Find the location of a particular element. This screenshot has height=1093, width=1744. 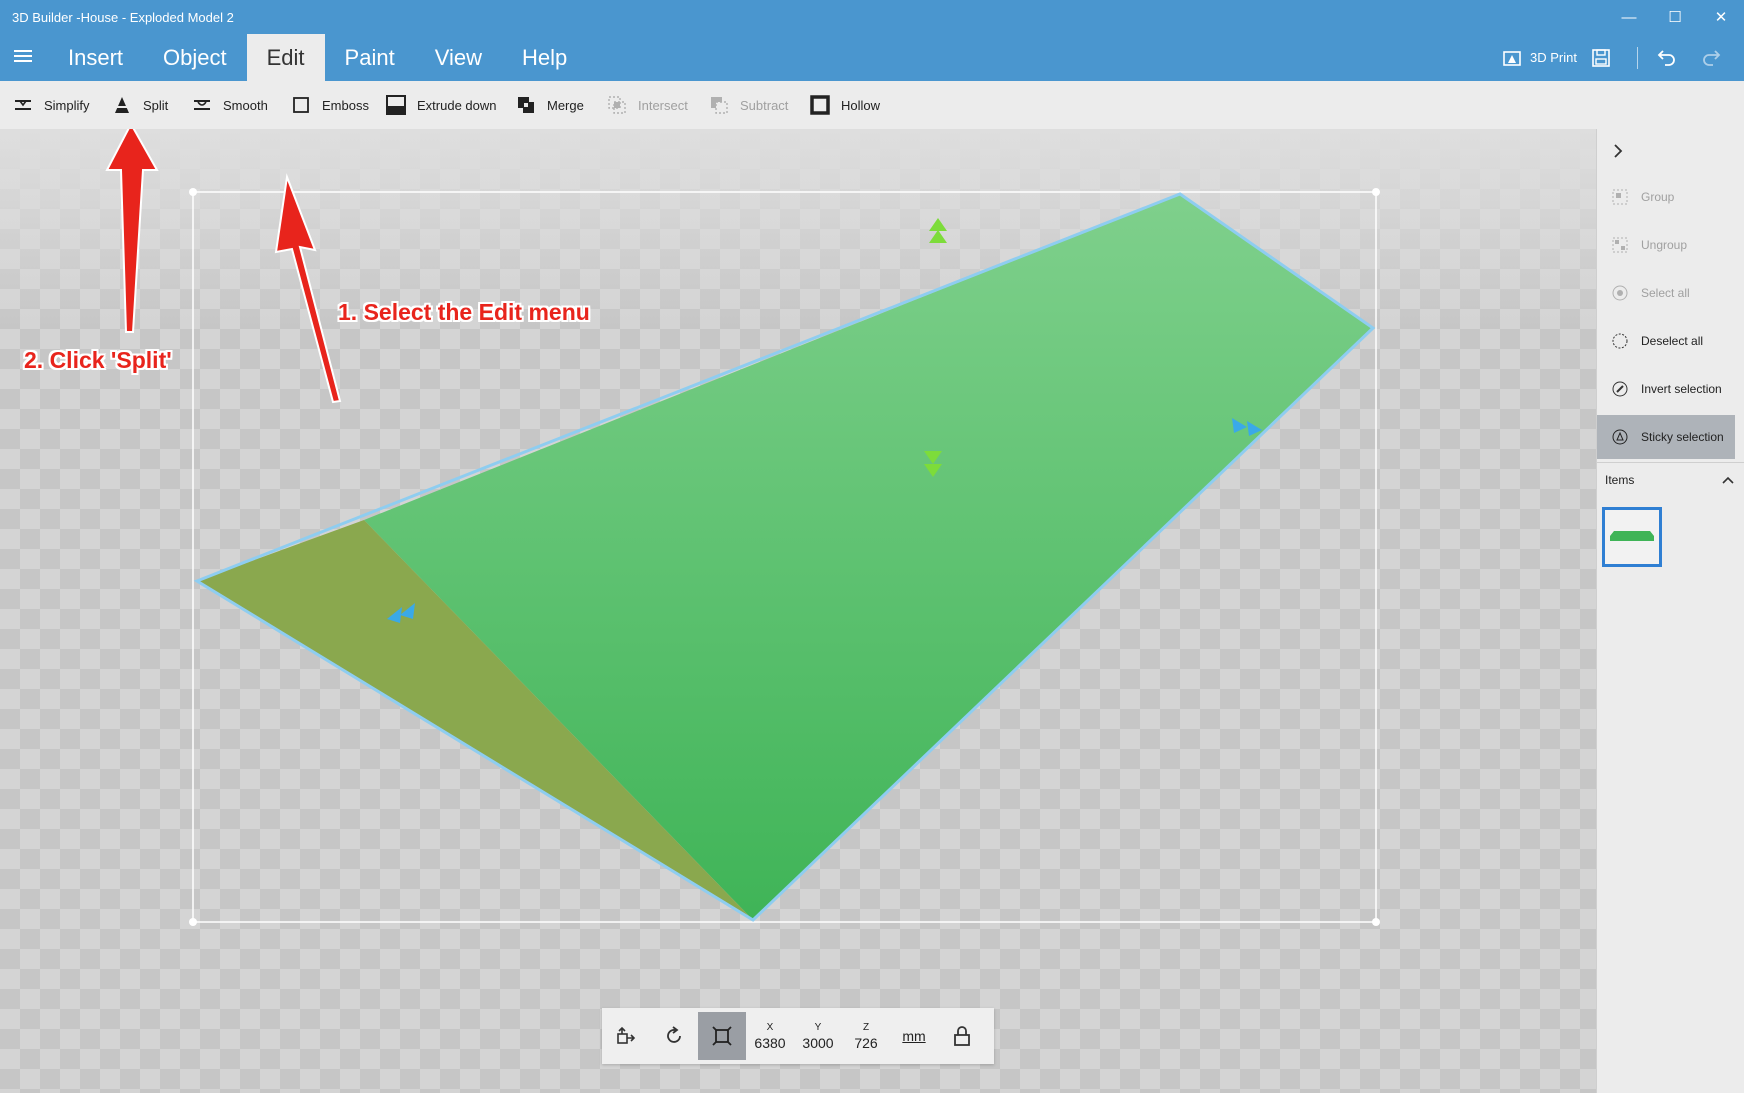

close-icon: ✕ is located at coordinates (1721, 17).